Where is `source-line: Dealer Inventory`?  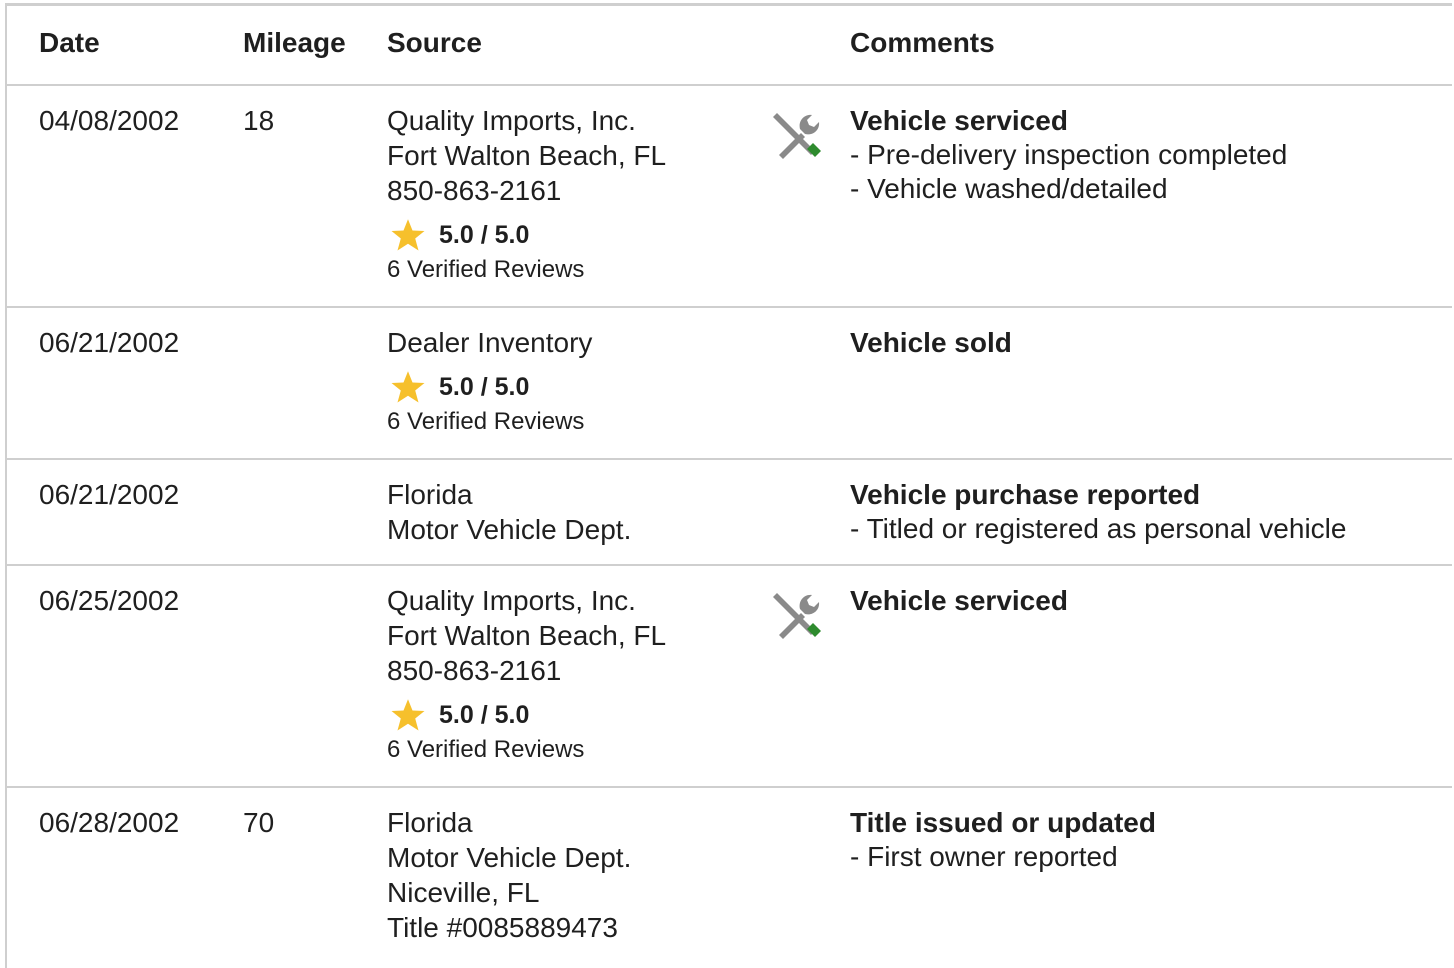
source-line: Dealer Inventory is located at coordinates (490, 342).